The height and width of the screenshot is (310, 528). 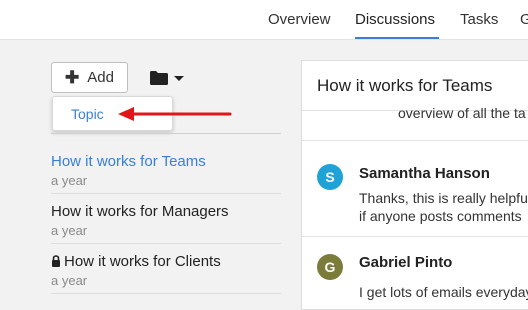 What do you see at coordinates (424, 173) in the screenshot?
I see `comment-author: Samantha Hanson` at bounding box center [424, 173].